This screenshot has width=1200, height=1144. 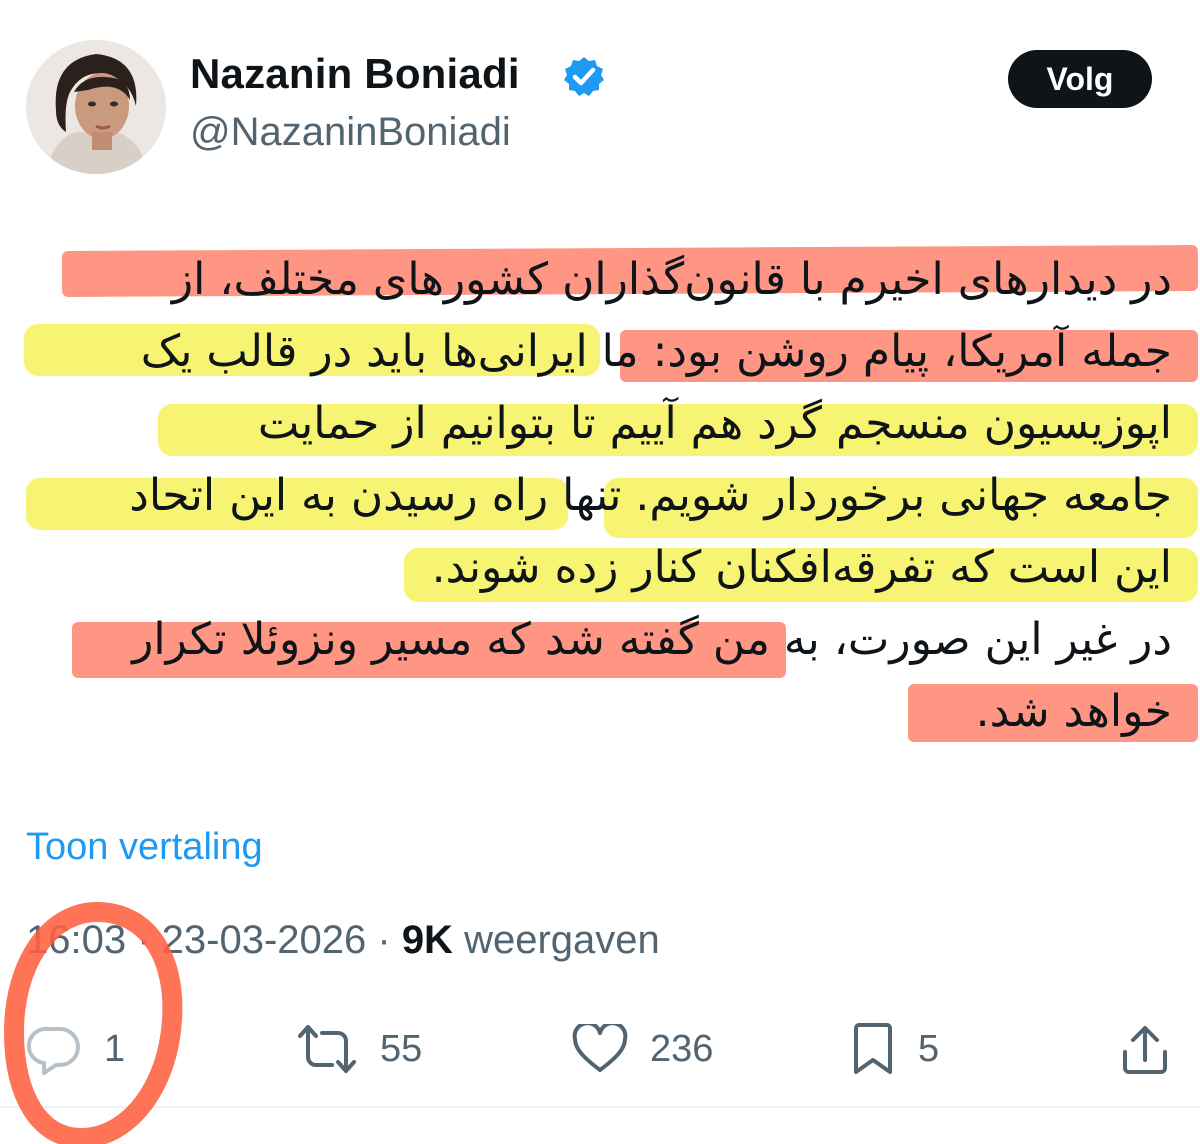 I want to click on like-button: 236, so click(x=642, y=1049).